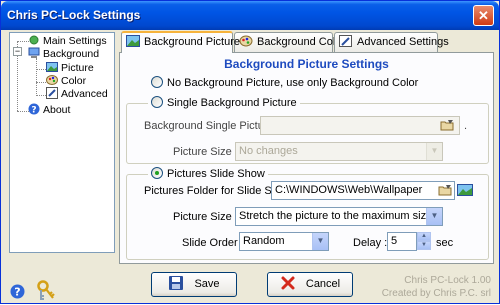  Describe the element at coordinates (57, 110) in the screenshot. I see `tree-item-label: About` at that location.